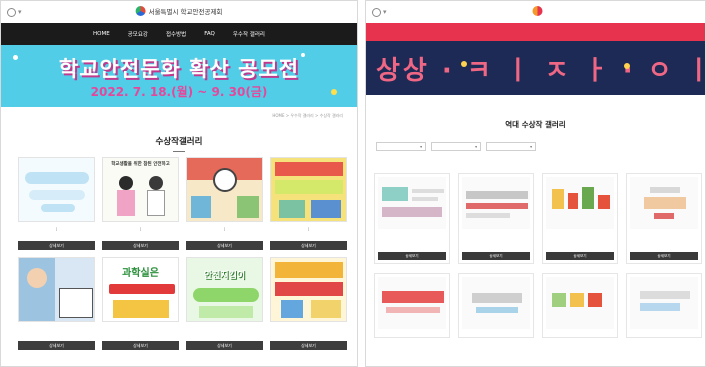  Describe the element at coordinates (535, 103) in the screenshot. I see `breadcrumb` at that location.